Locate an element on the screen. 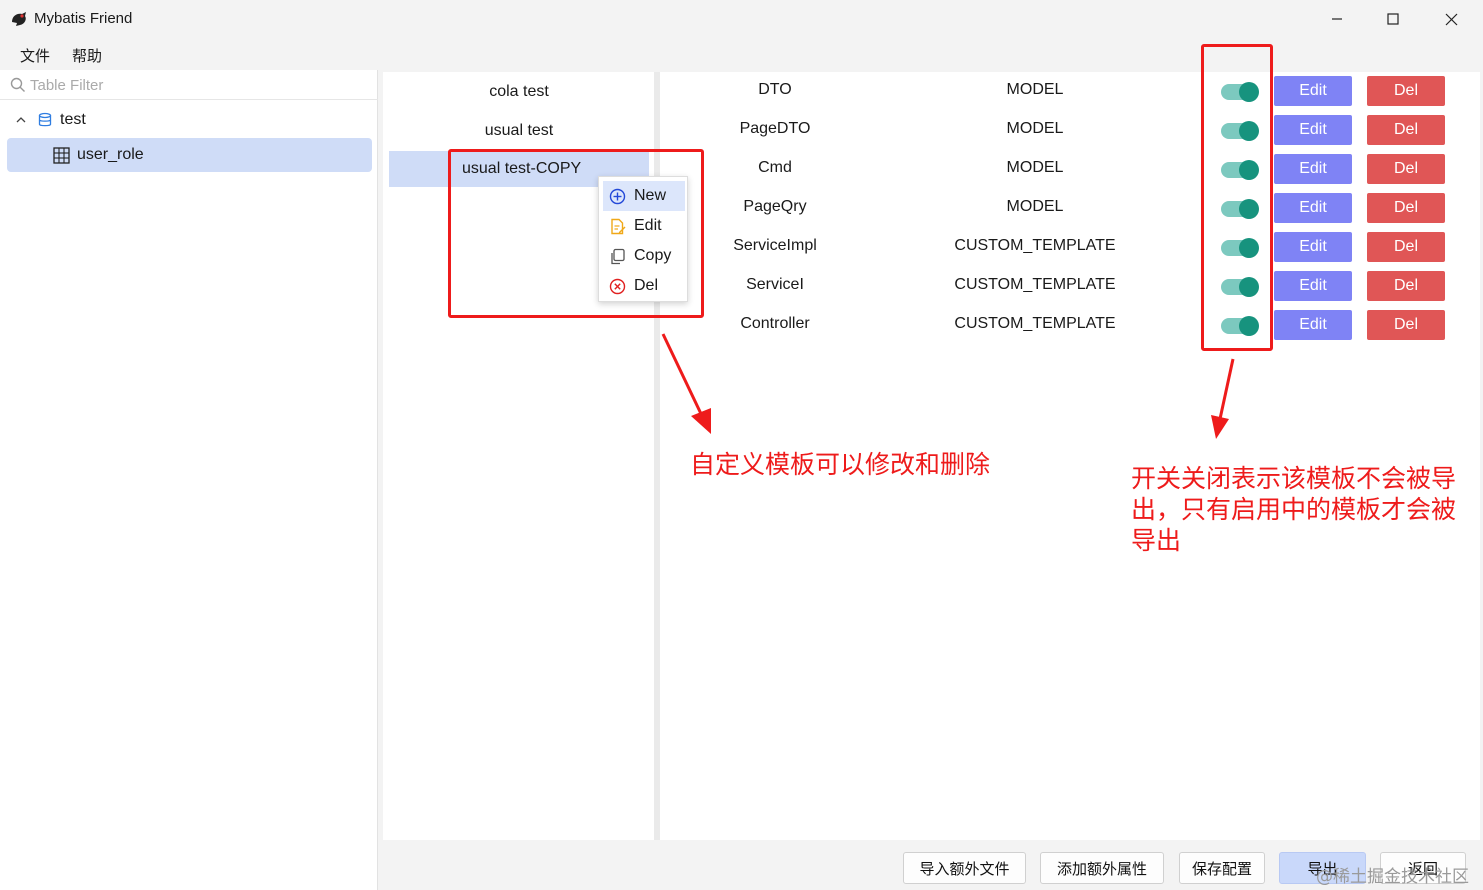  template-name: DTO is located at coordinates (775, 89).